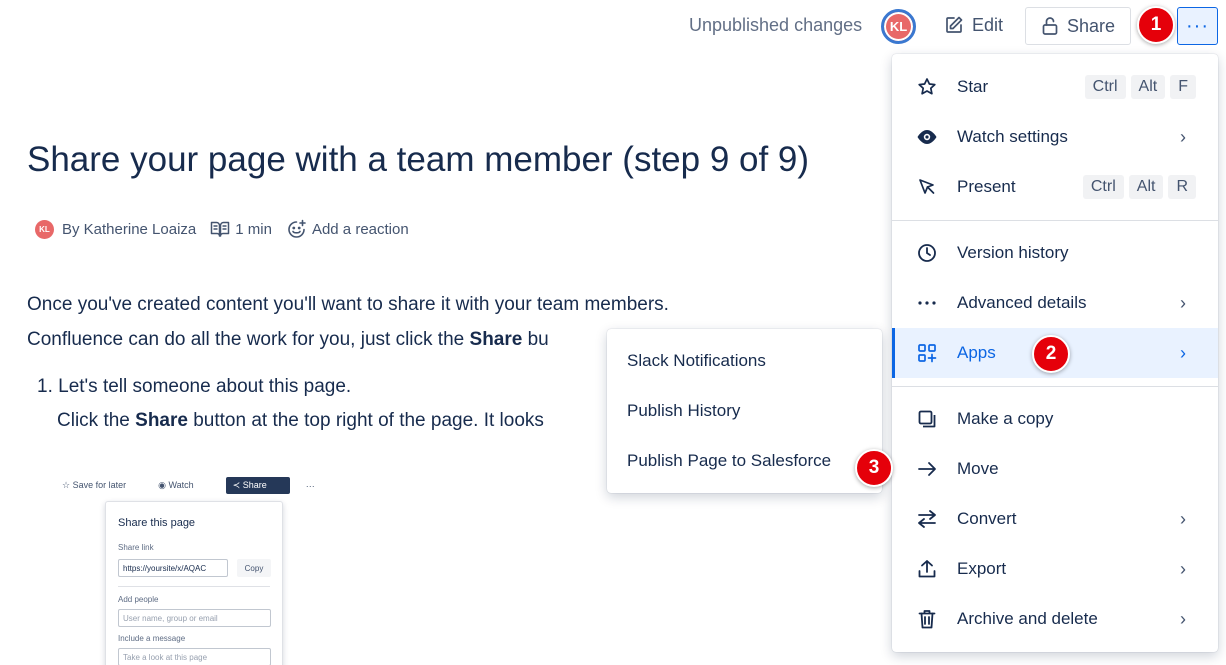  Describe the element at coordinates (613, 26) in the screenshot. I see `page-header-bar: Unpublished changes KL Edit Share ···` at that location.